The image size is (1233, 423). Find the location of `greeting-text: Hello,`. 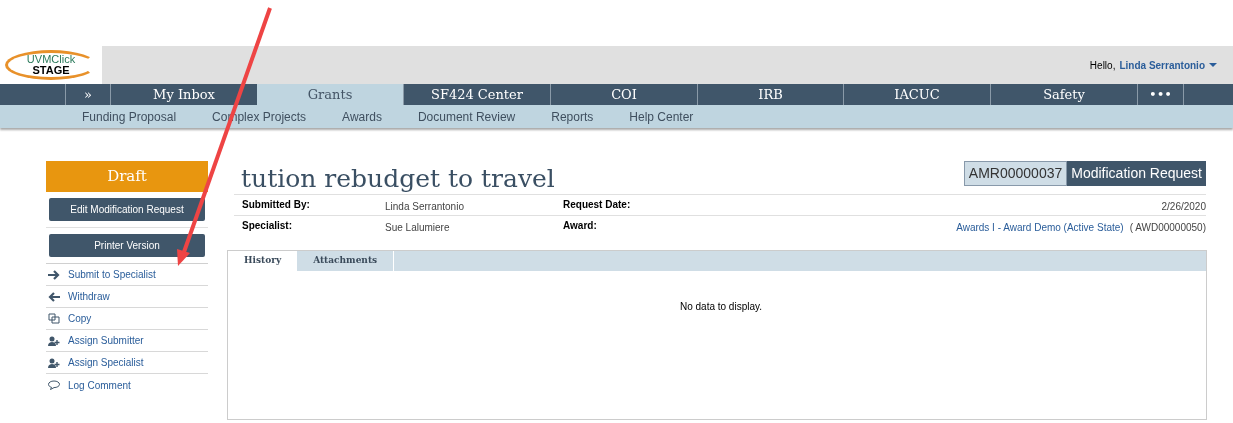

greeting-text: Hello, is located at coordinates (1102, 65).